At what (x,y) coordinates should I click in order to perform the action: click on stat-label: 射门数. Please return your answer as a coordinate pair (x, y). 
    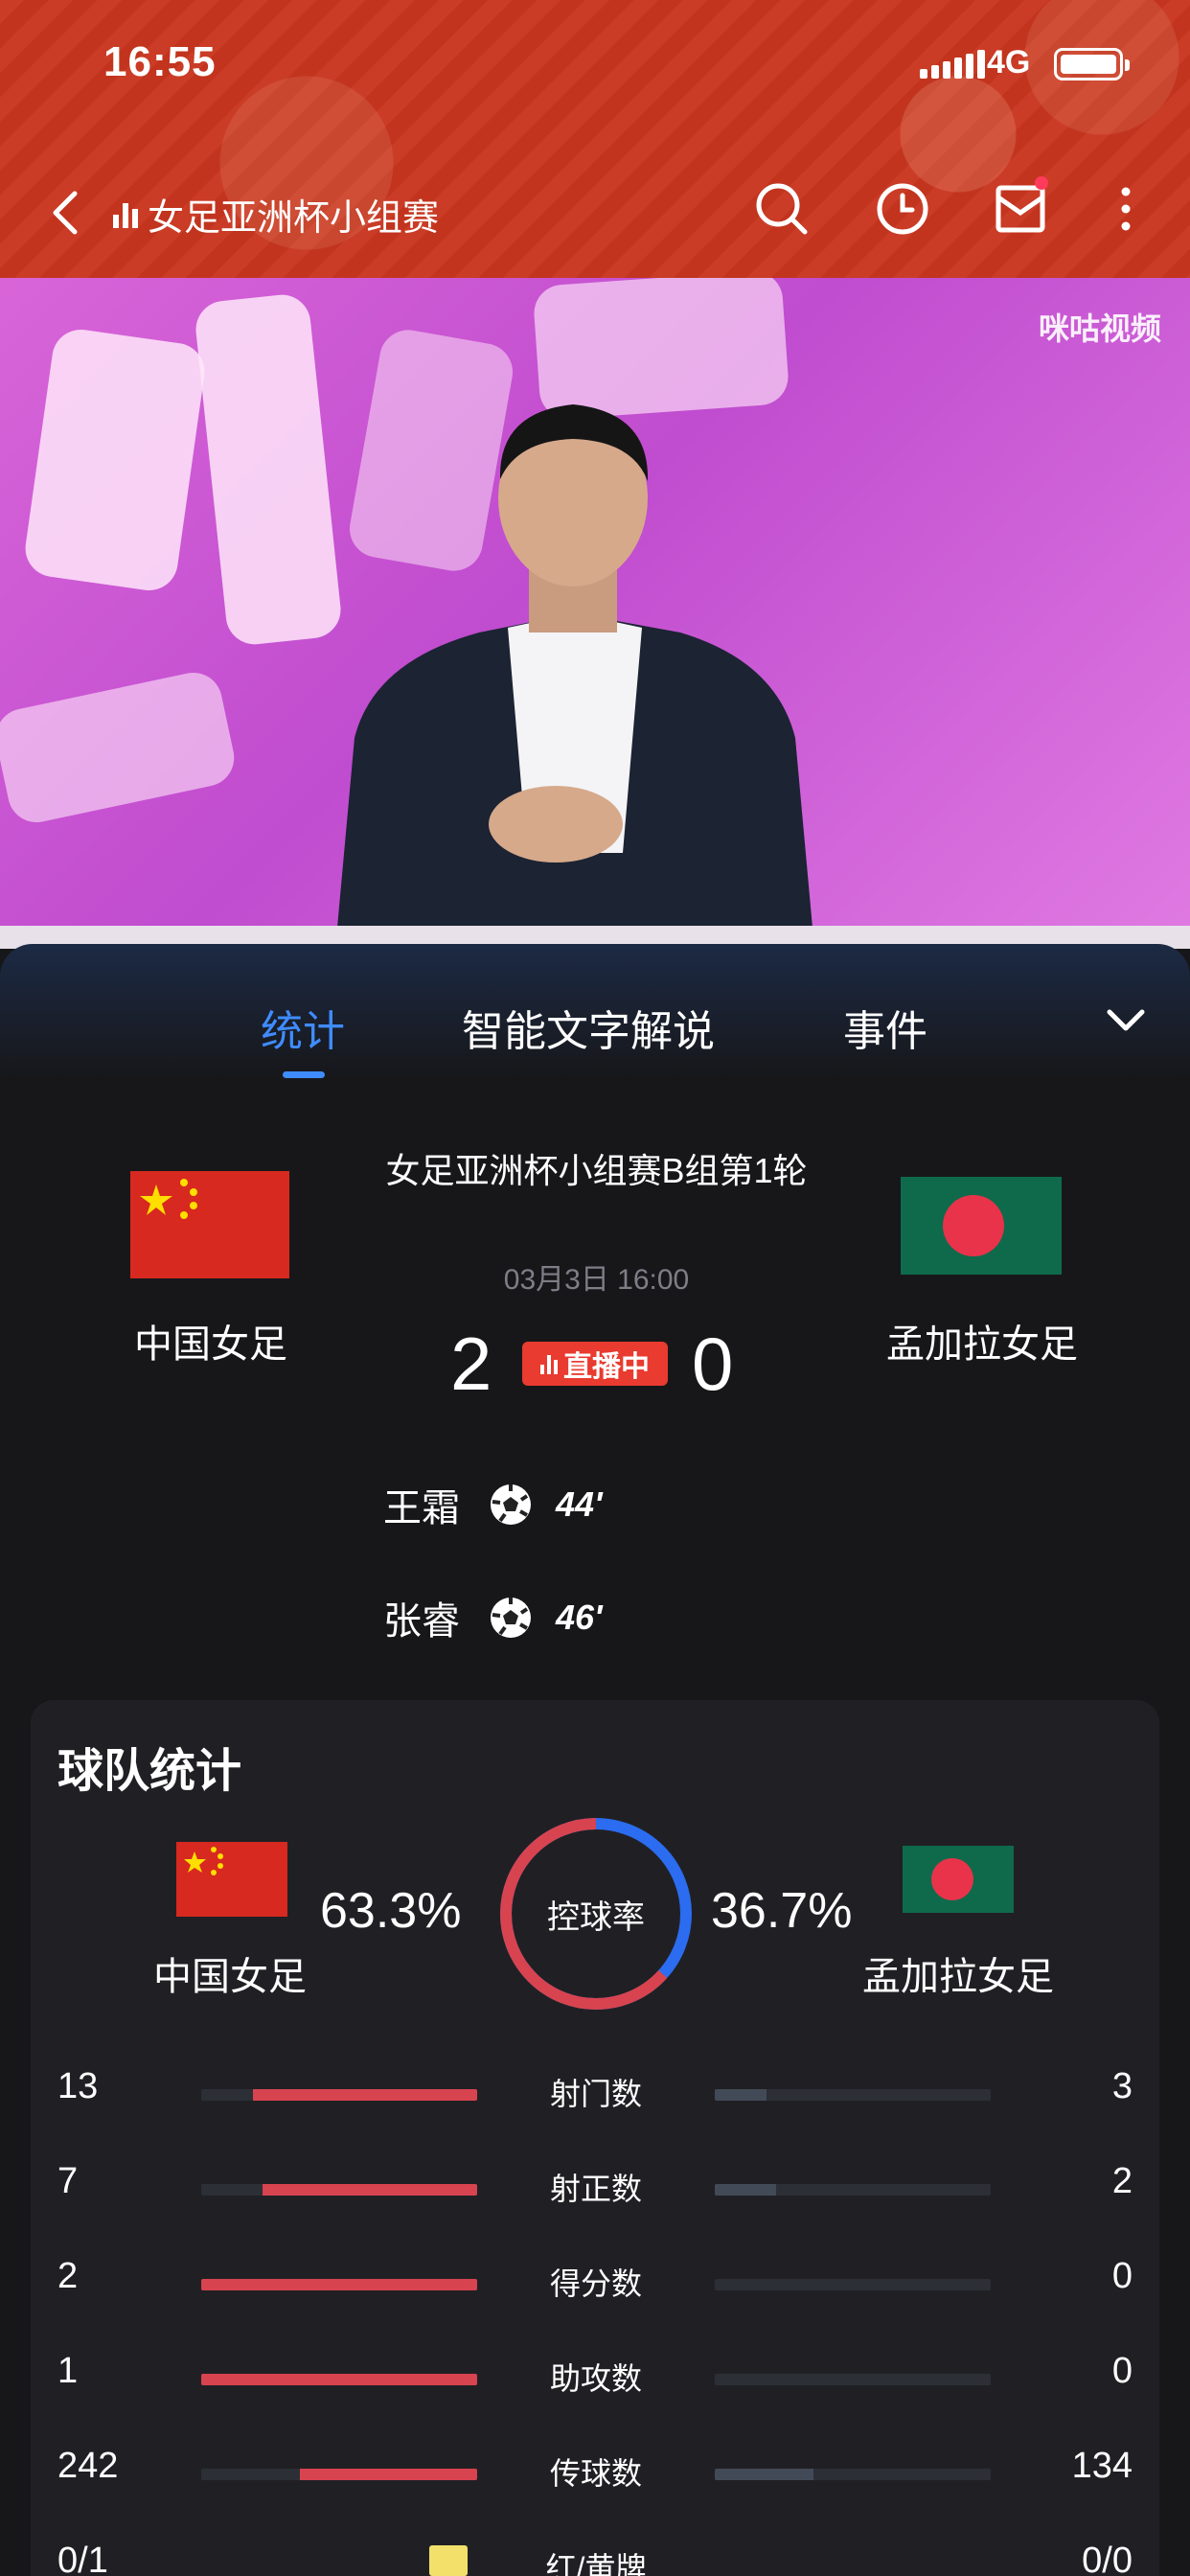
    Looking at the image, I should click on (595, 2094).